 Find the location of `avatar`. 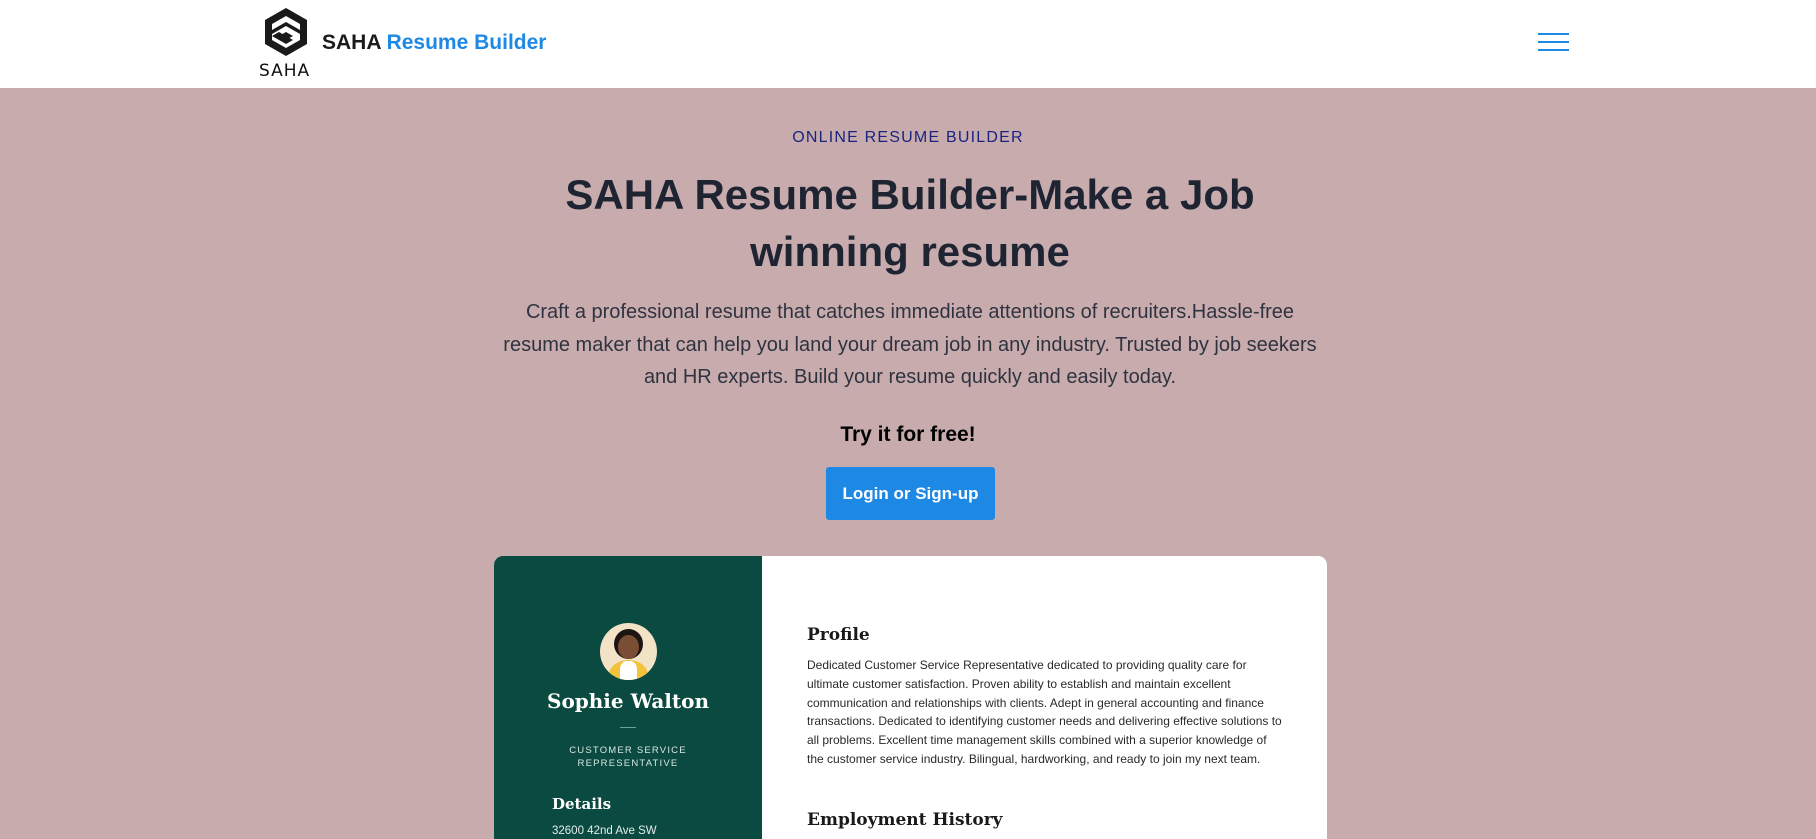

avatar is located at coordinates (628, 651).